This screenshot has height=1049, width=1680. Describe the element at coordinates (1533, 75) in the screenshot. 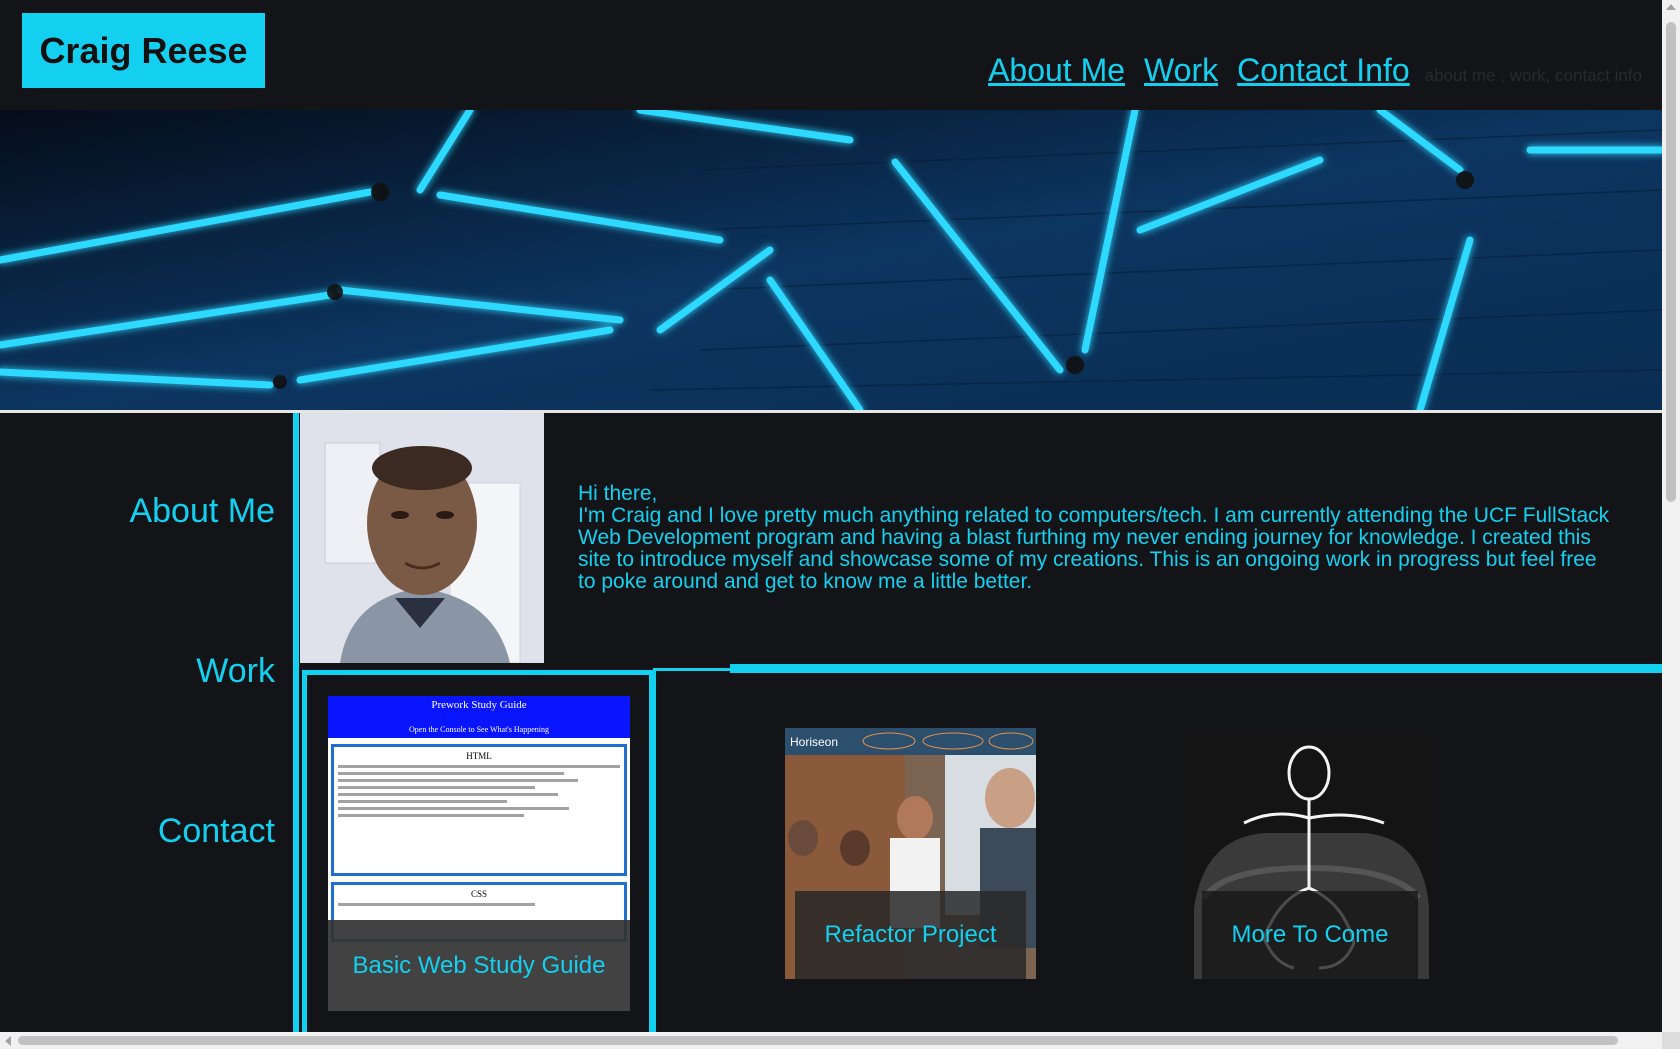

I see `nav-hint: about me , work, contact info` at that location.